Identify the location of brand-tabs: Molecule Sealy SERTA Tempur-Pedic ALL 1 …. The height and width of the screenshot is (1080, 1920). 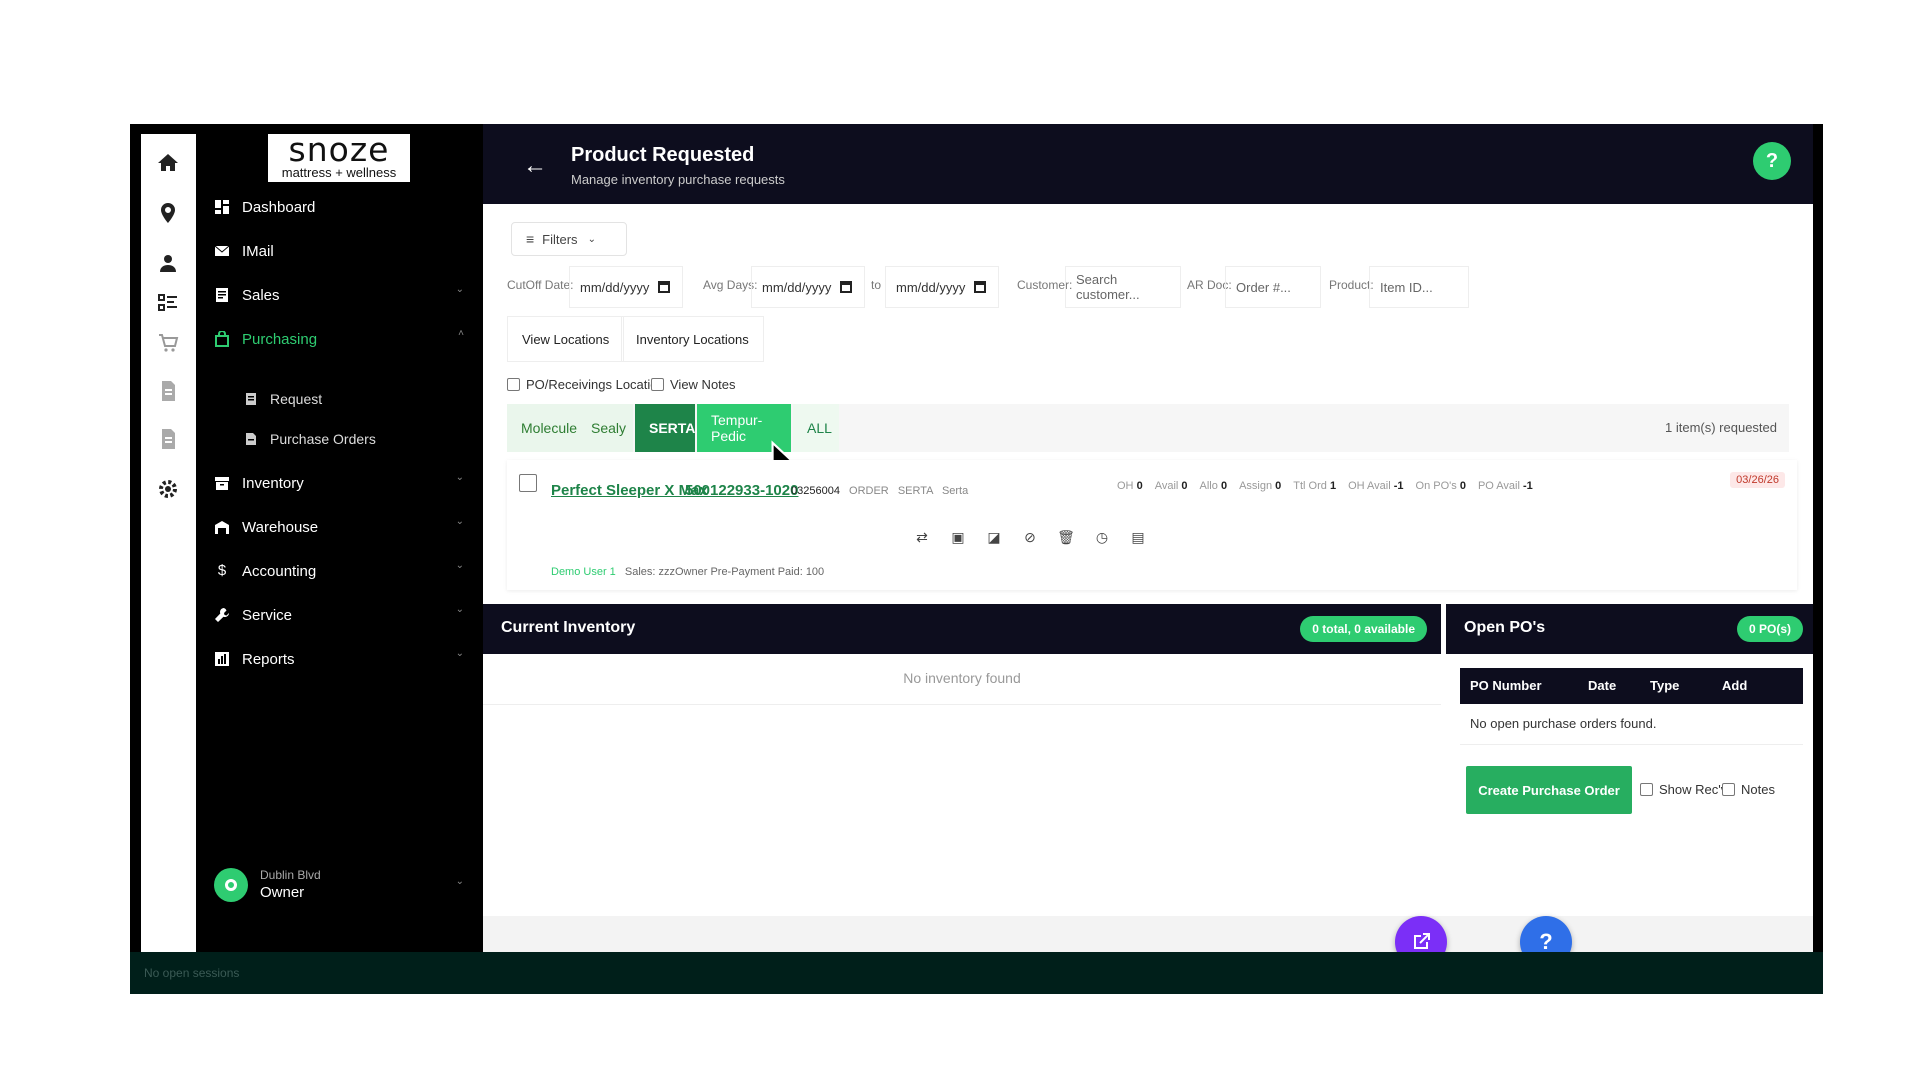
(1148, 428).